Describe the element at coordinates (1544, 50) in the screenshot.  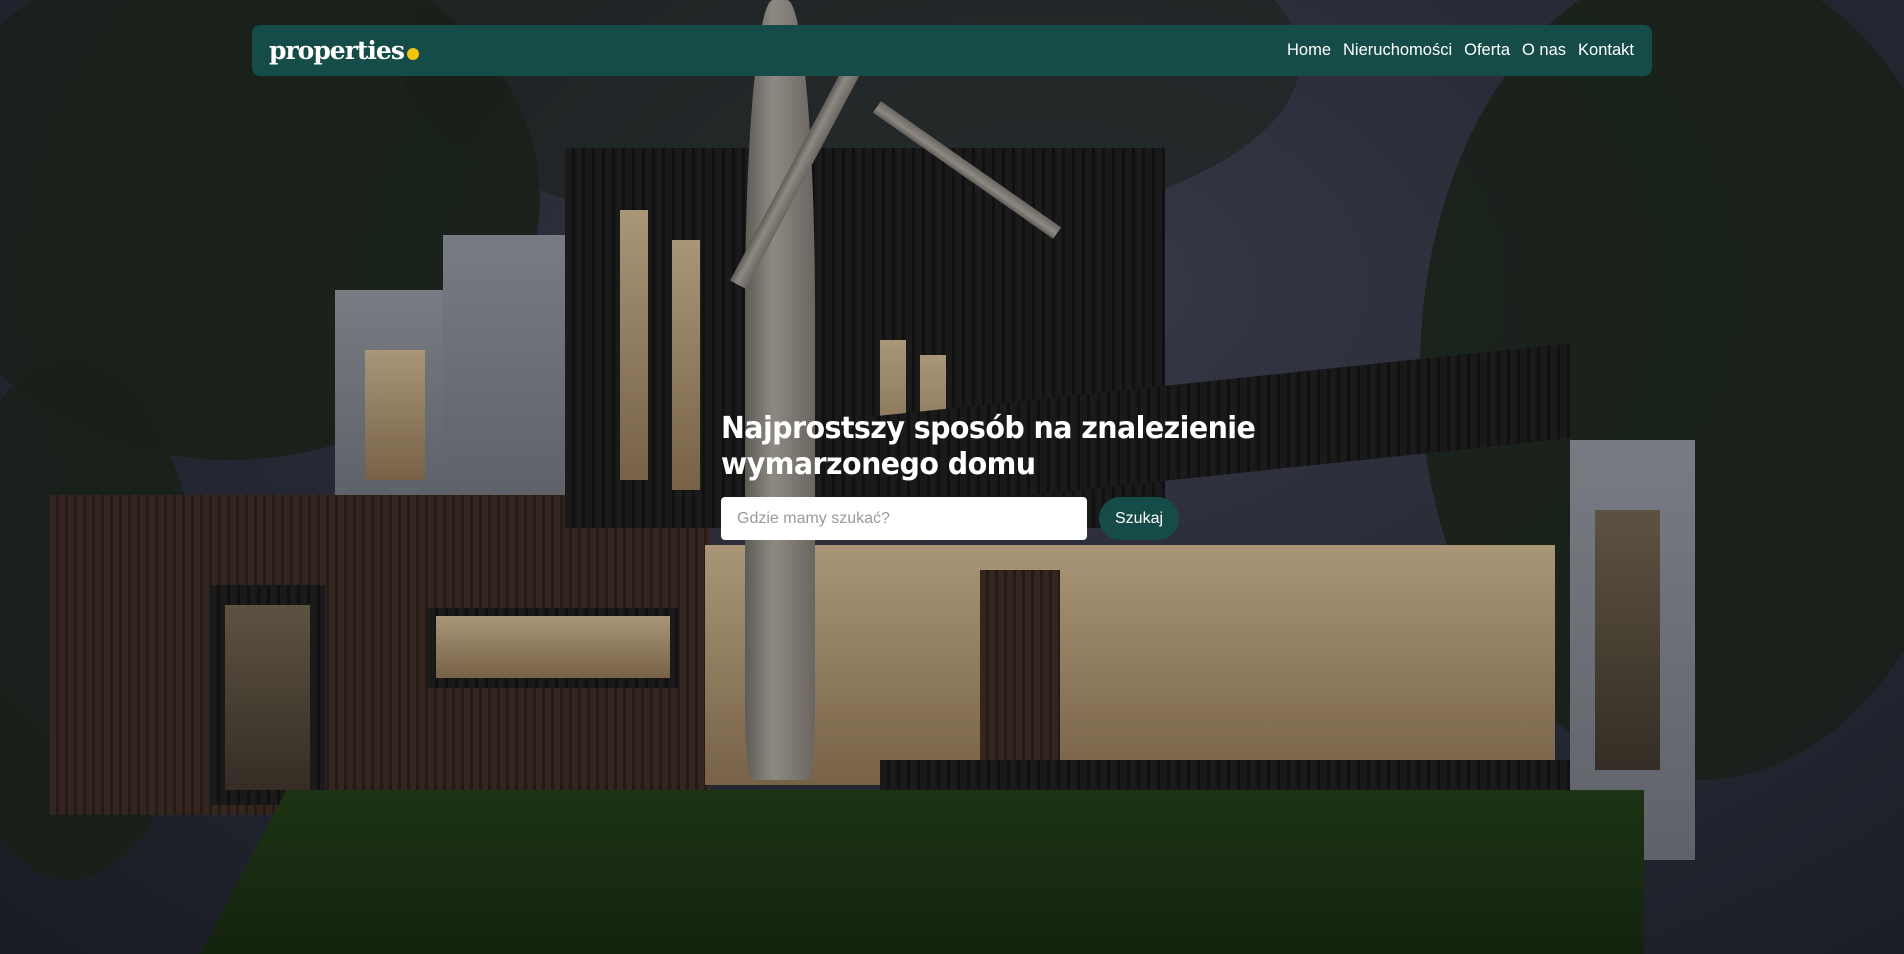
I see `nav-link-about: O nas` at that location.